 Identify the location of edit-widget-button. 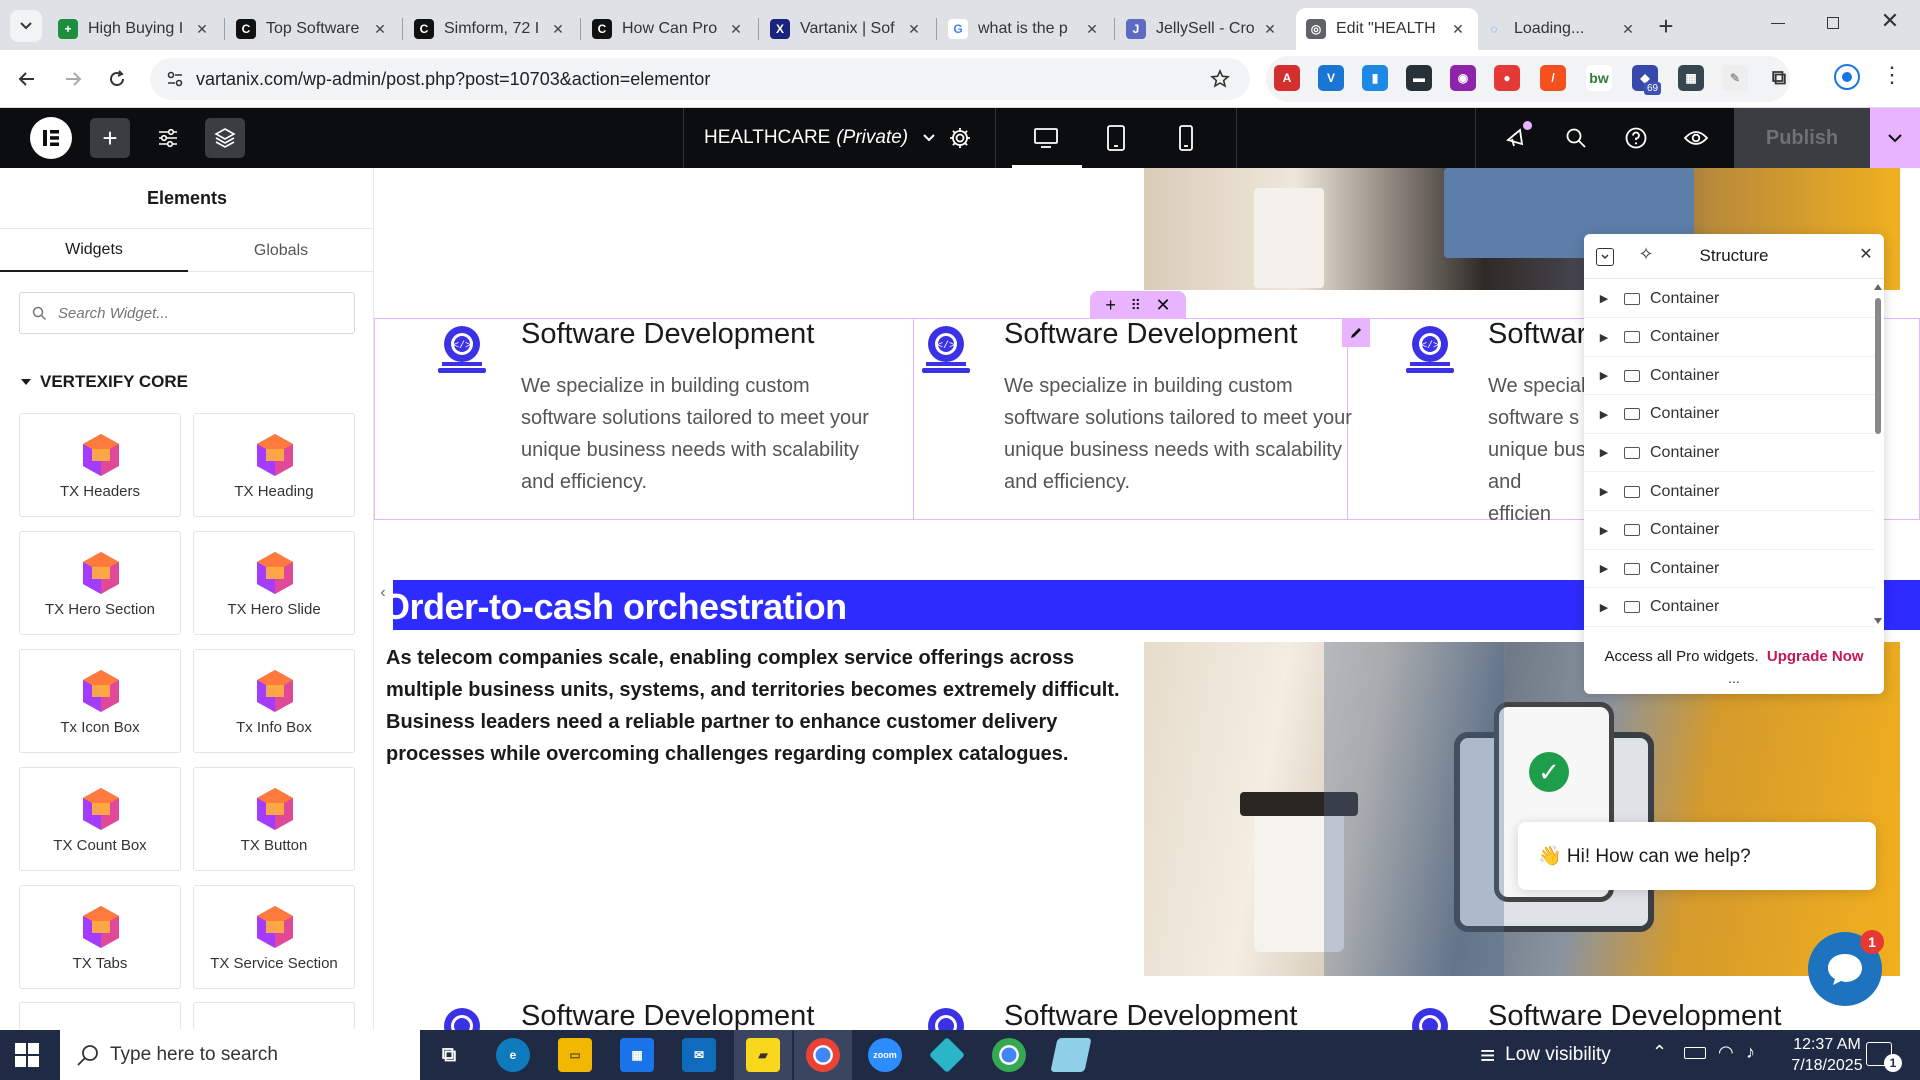
(1356, 333).